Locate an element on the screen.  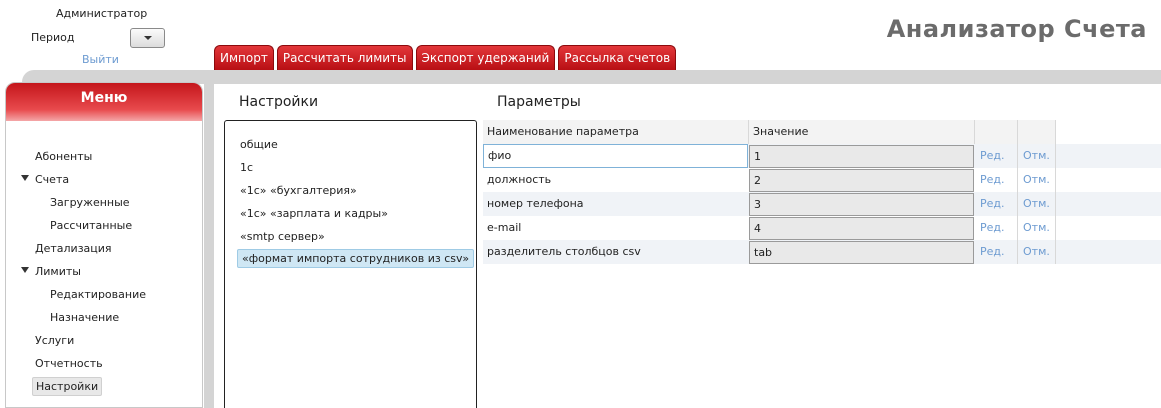
user-name: Администратор is located at coordinates (102, 13).